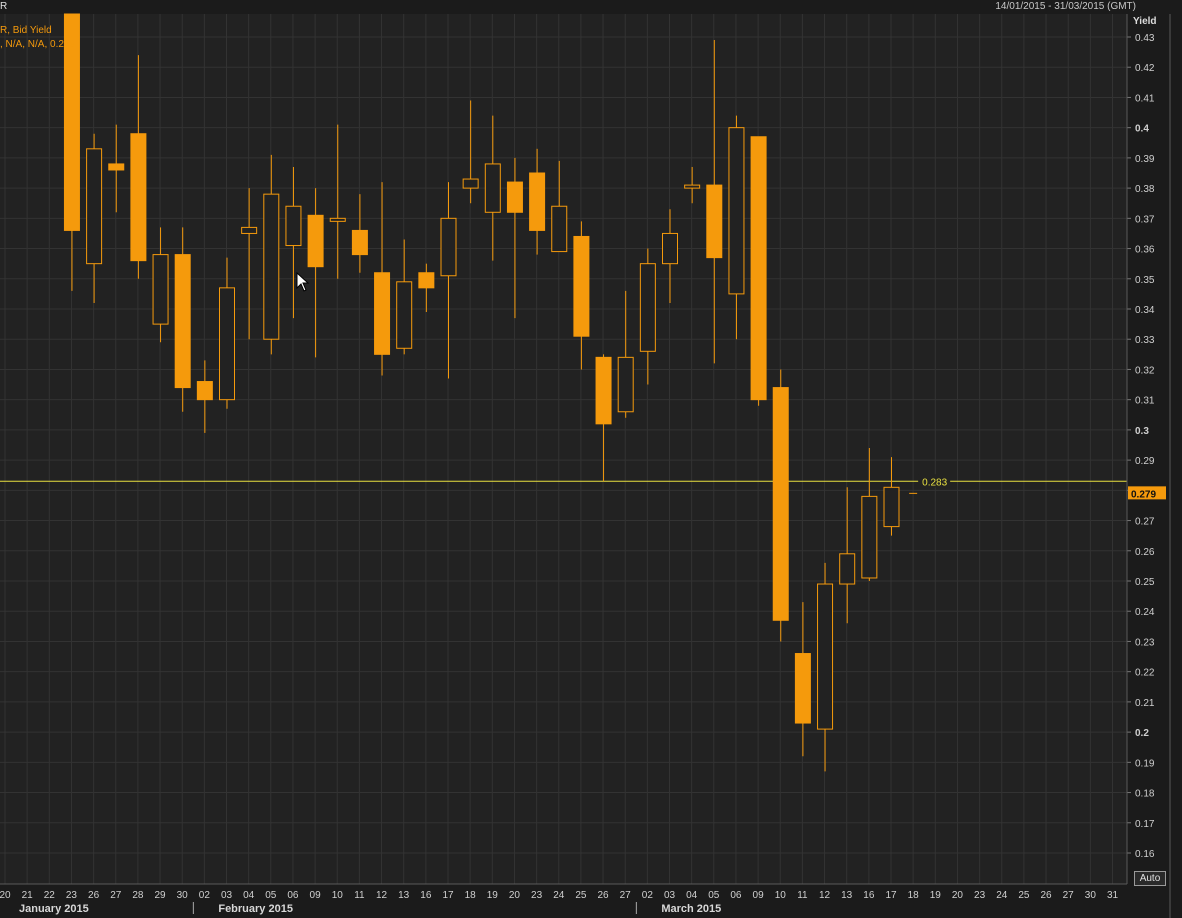 This screenshot has height=918, width=1182. I want to click on y-tick-label: 0.41, so click(1145, 98).